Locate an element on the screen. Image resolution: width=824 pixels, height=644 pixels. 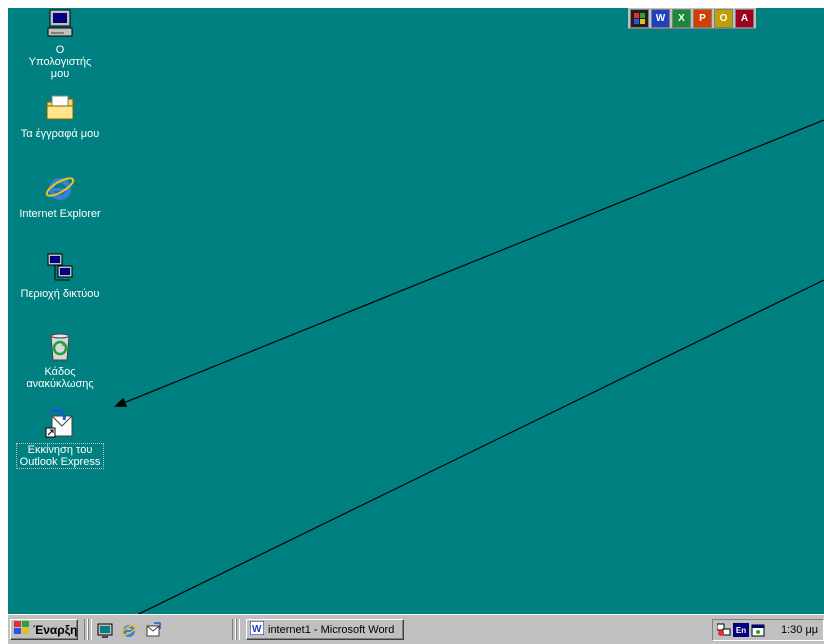
access-icon: A is located at coordinates (744, 18).